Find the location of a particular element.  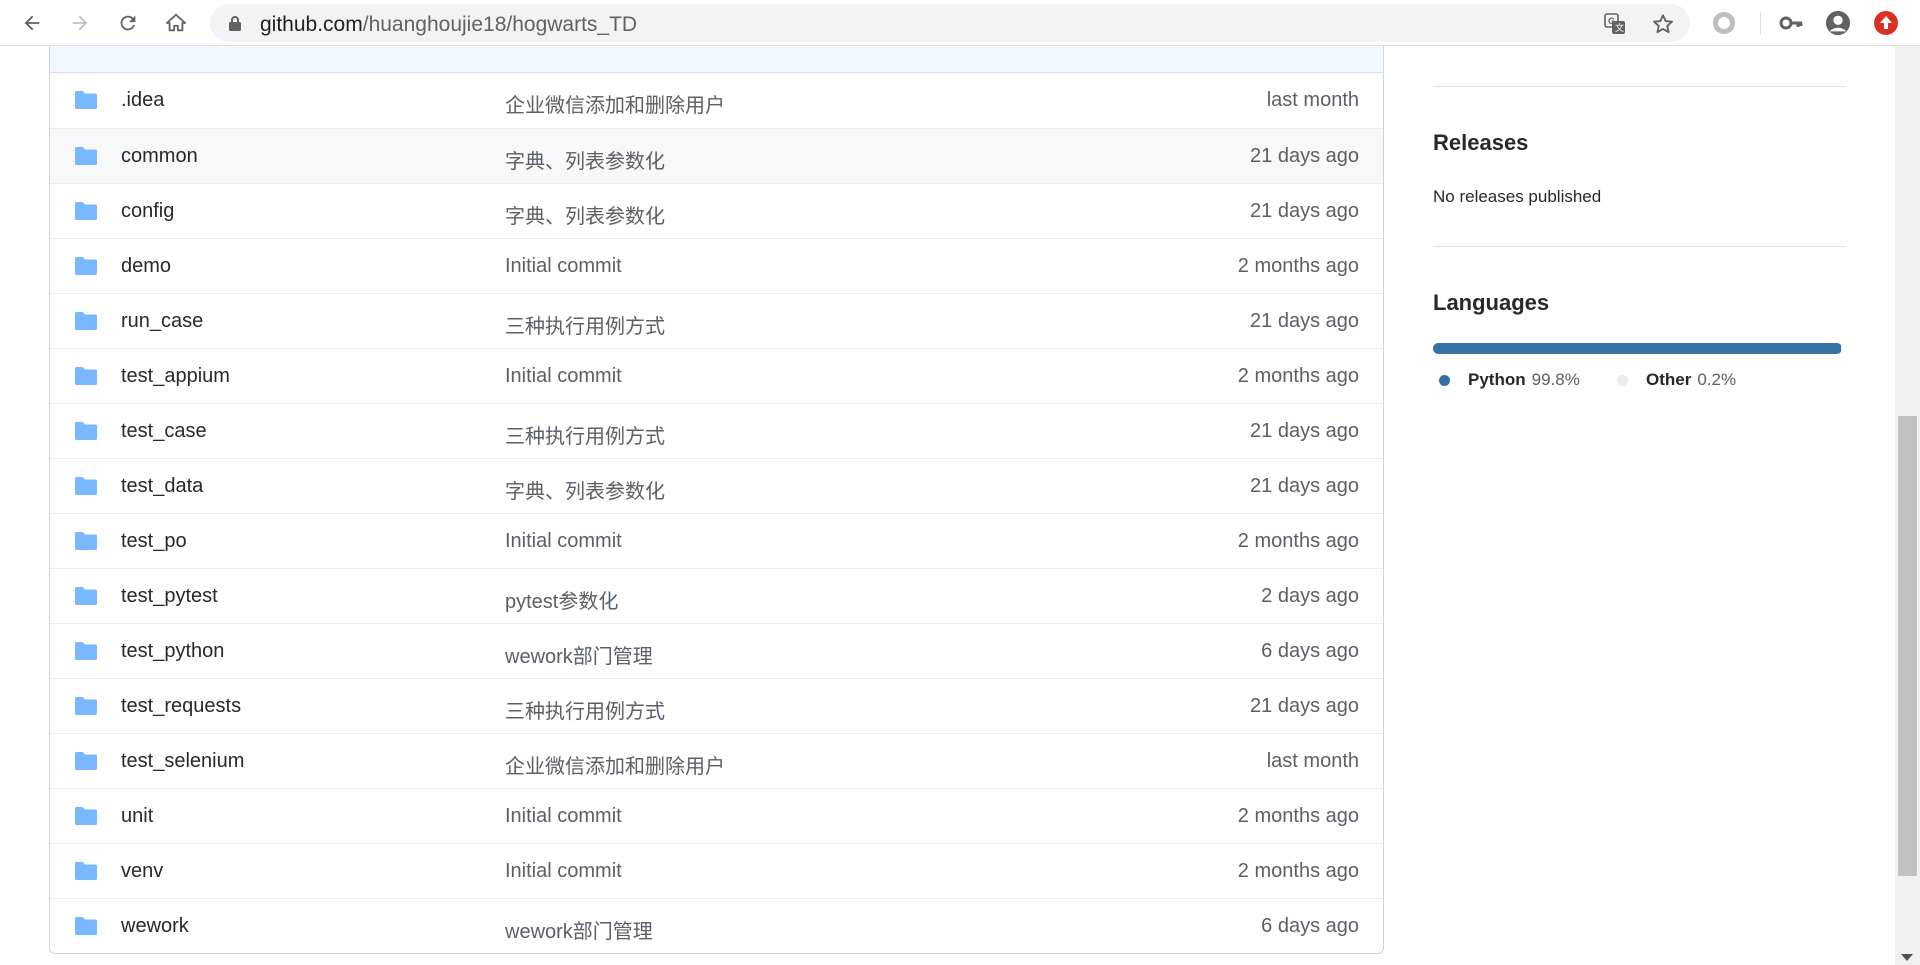

file-row: unit Initial commit 2 months ago is located at coordinates (716, 815).